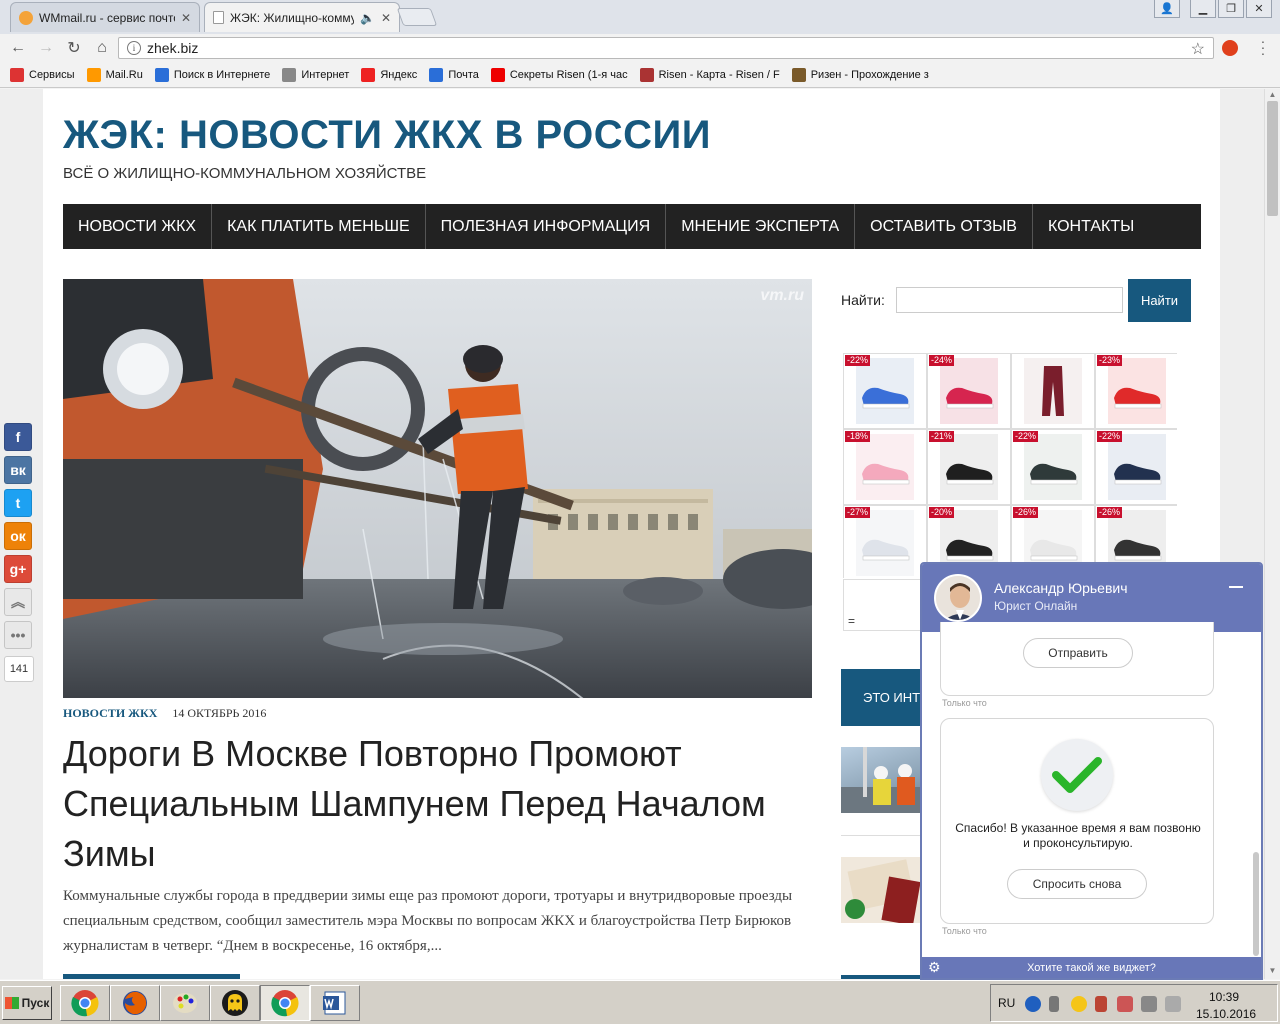  I want to click on home-button: ⌂, so click(102, 48).